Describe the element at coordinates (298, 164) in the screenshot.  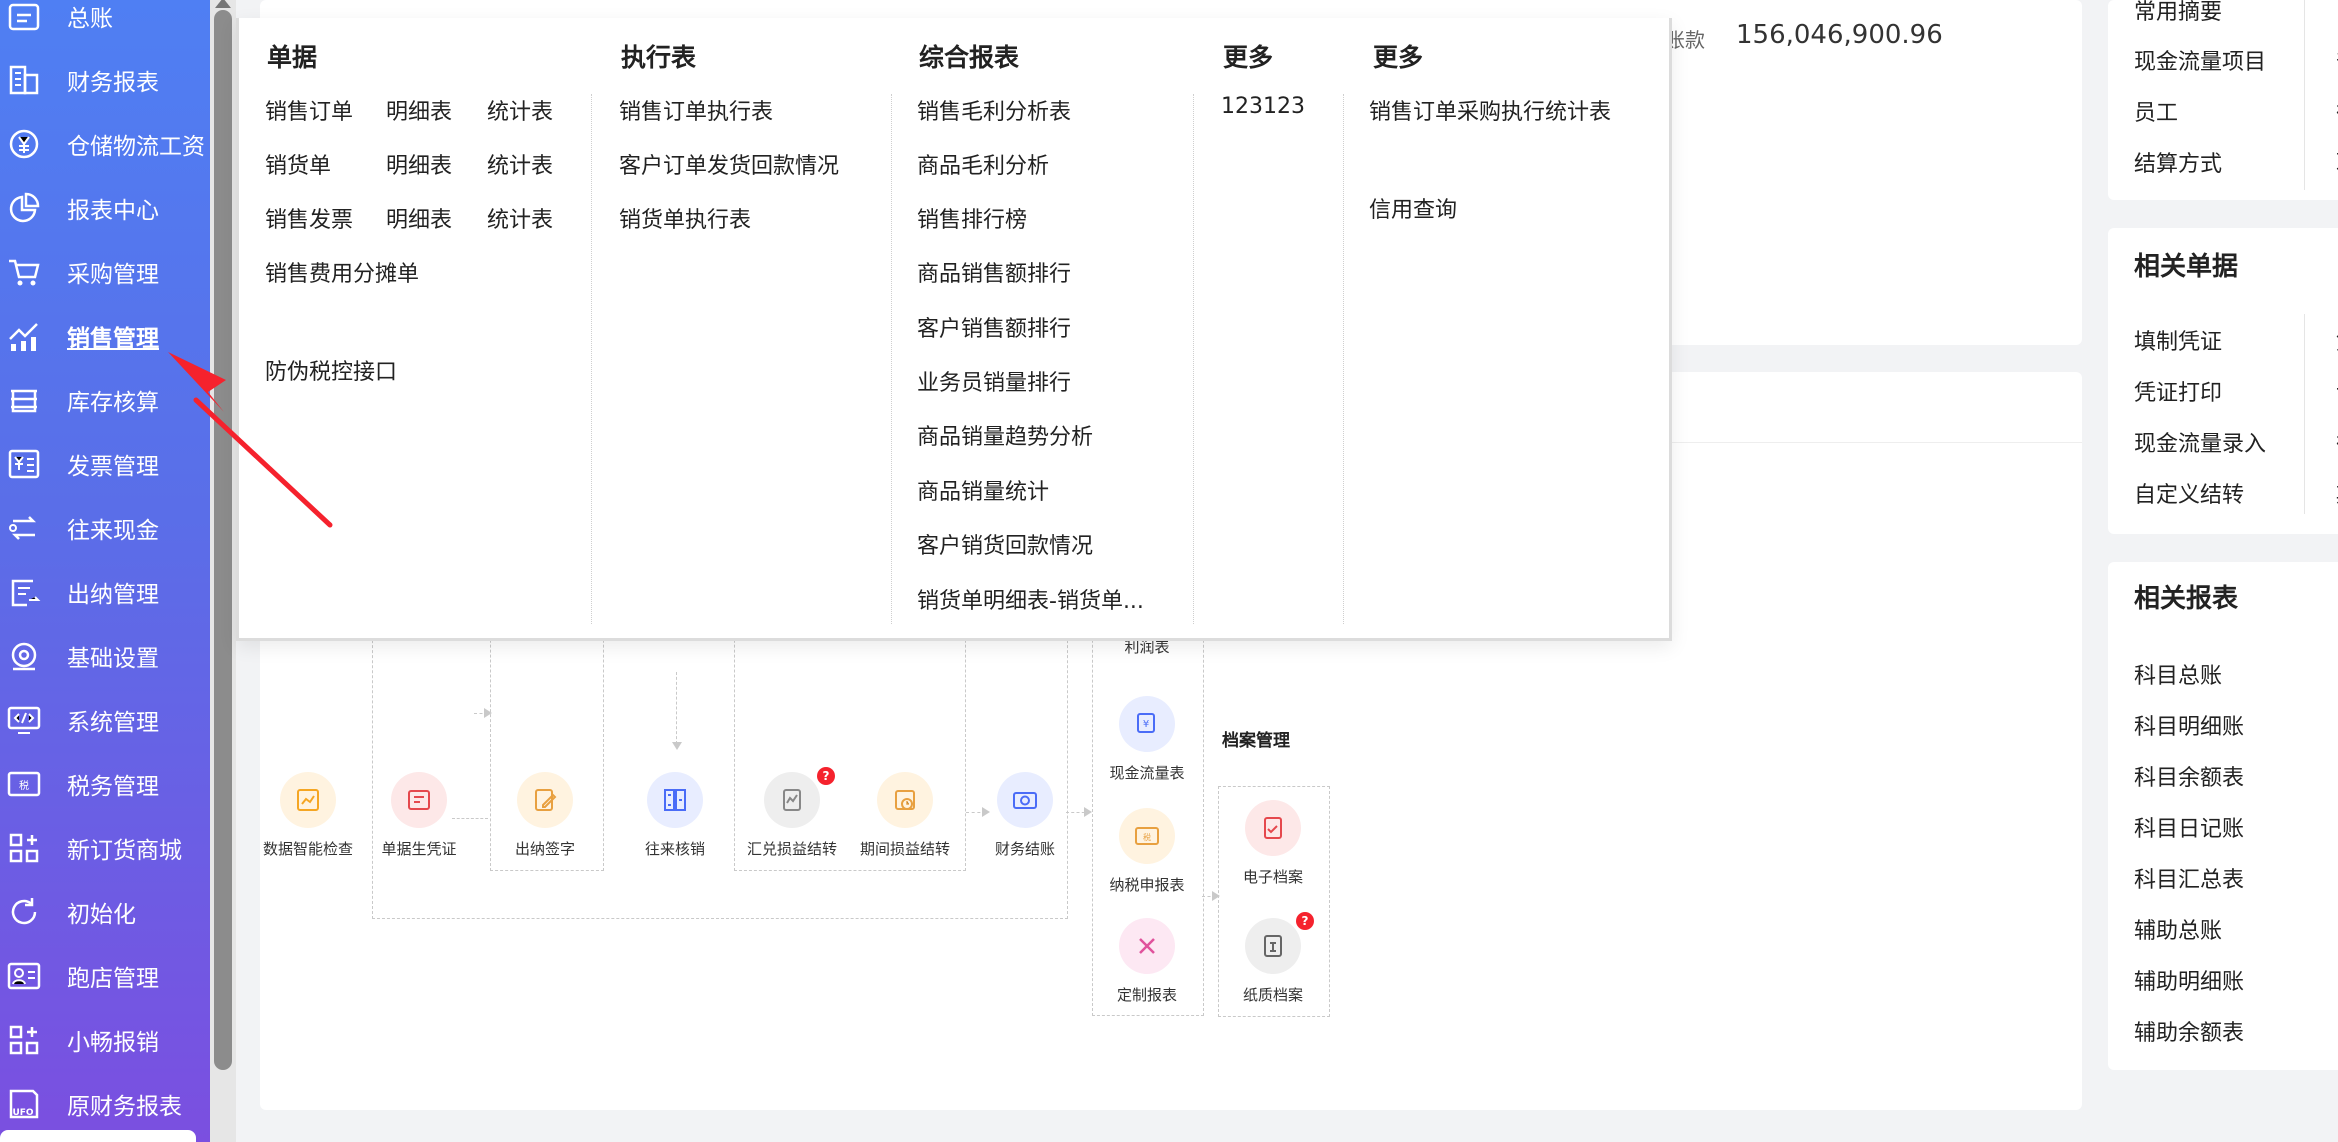
I see `menu-delivery-note: 销货单` at that location.